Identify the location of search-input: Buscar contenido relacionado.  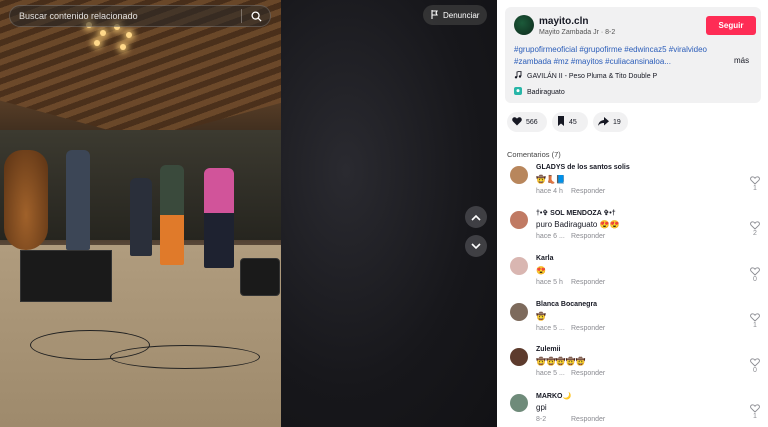
(125, 16).